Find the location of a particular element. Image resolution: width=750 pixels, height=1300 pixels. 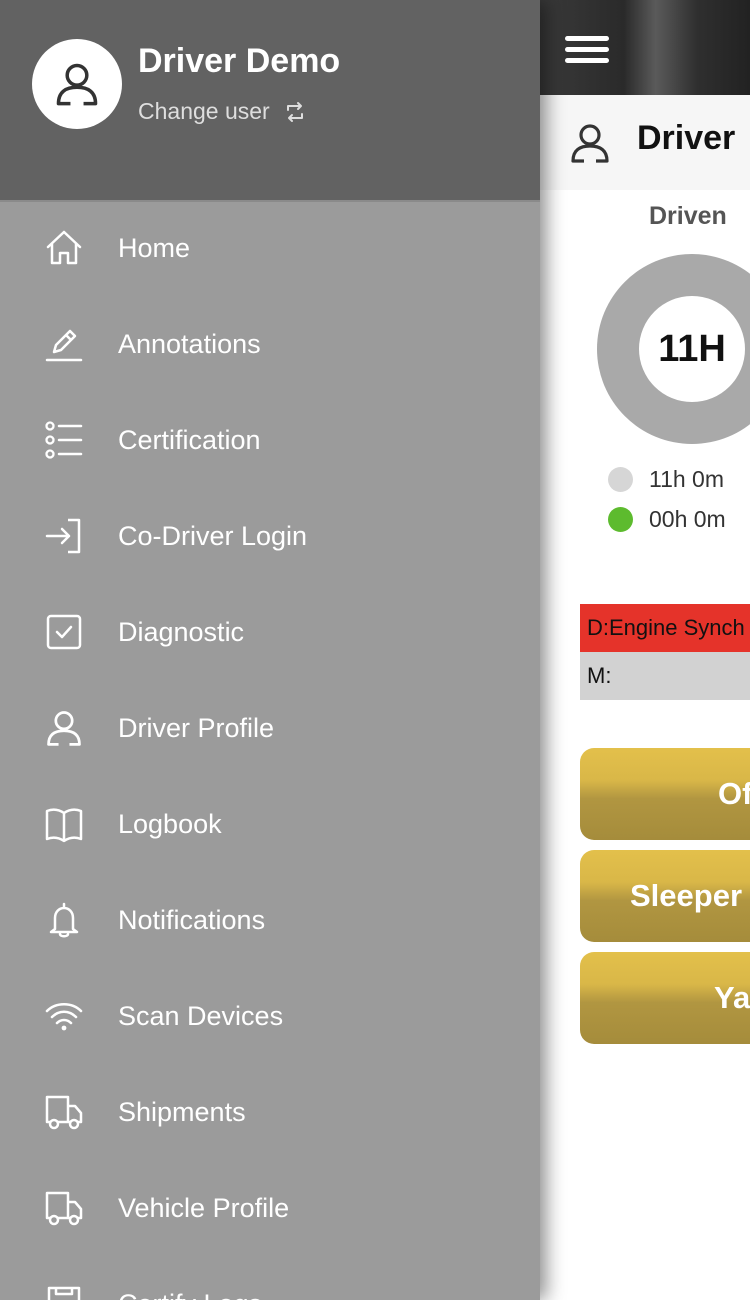

driven-label: Driven is located at coordinates (688, 216).